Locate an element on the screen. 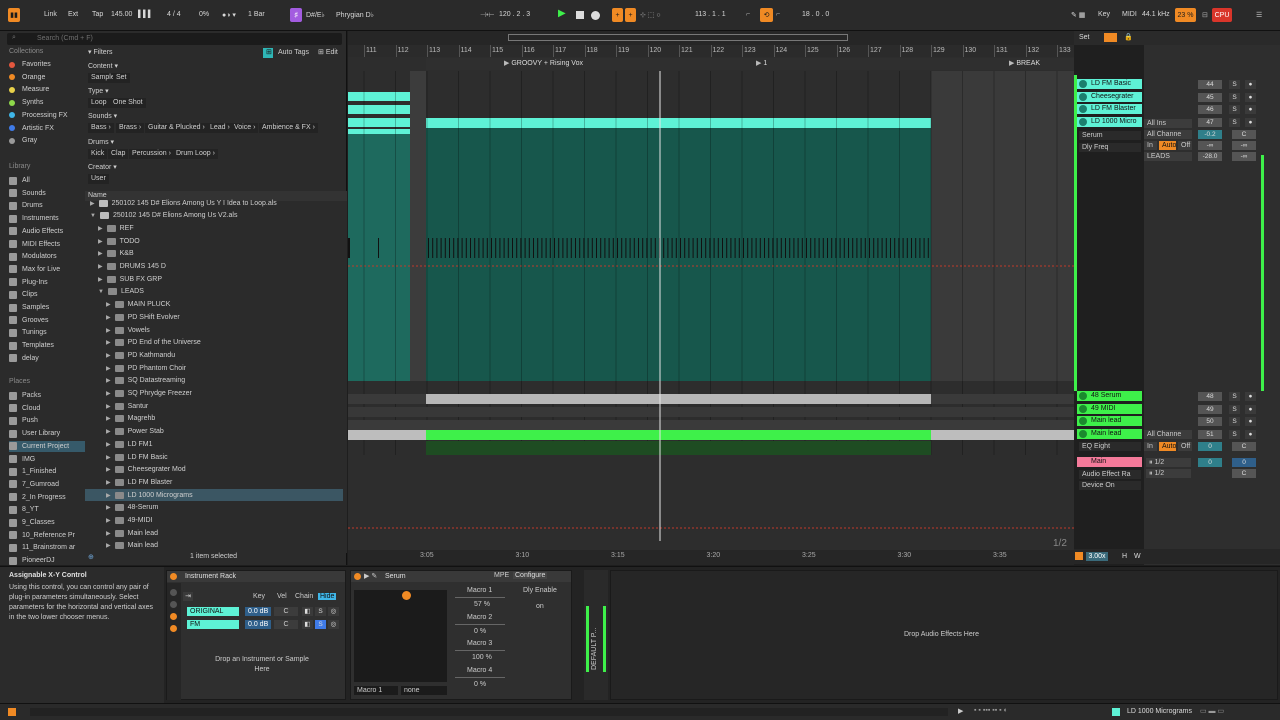  scale-chooser: Phrygian D♭ is located at coordinates (355, 15).